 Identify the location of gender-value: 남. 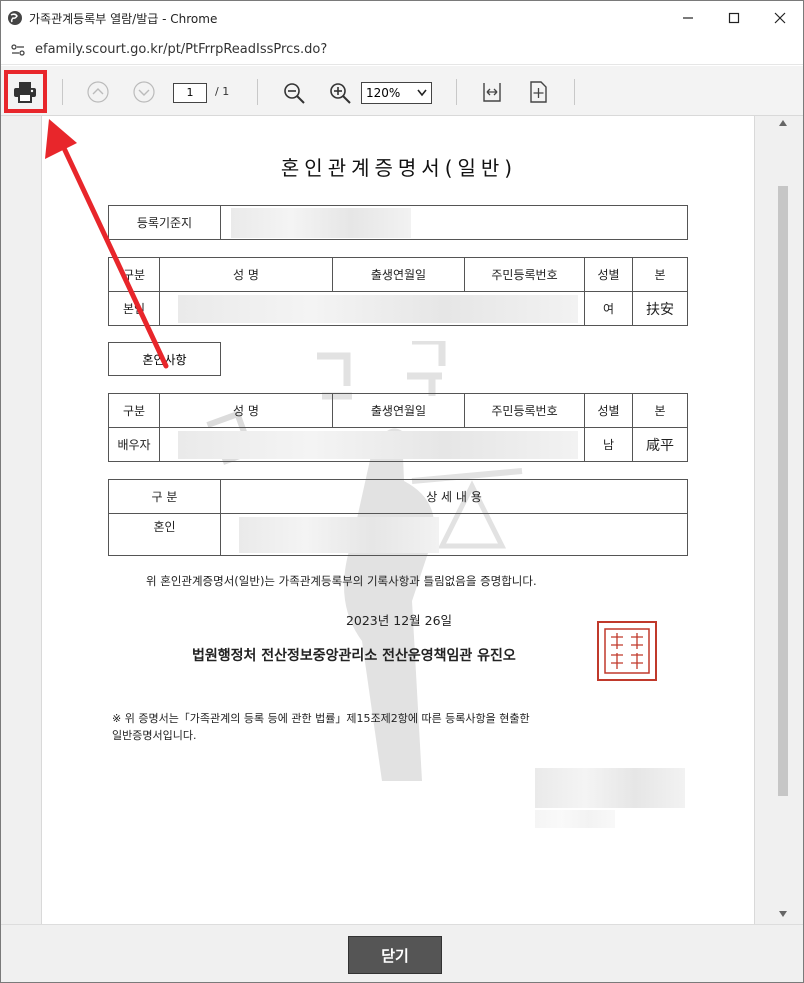
(608, 444).